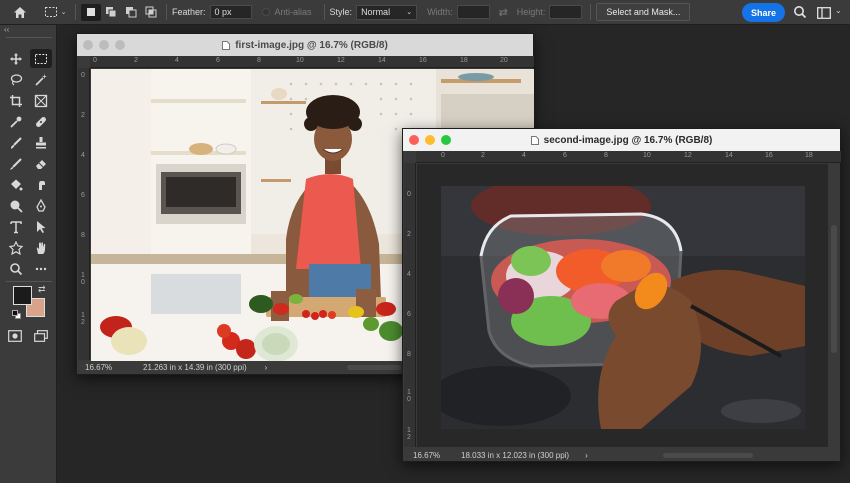 This screenshot has height=483, width=850. Describe the element at coordinates (22, 295) in the screenshot. I see `foreground-color-swatch` at that location.